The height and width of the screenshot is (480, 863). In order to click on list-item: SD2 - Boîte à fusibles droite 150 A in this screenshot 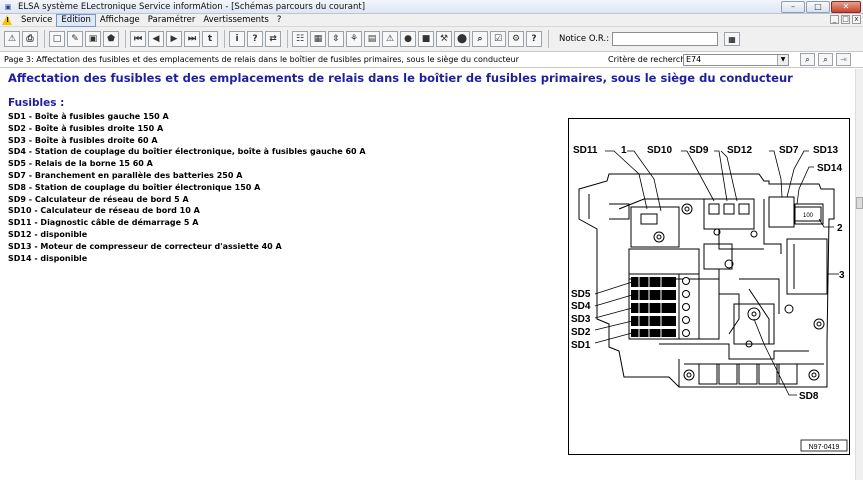, I will do `click(86, 128)`.